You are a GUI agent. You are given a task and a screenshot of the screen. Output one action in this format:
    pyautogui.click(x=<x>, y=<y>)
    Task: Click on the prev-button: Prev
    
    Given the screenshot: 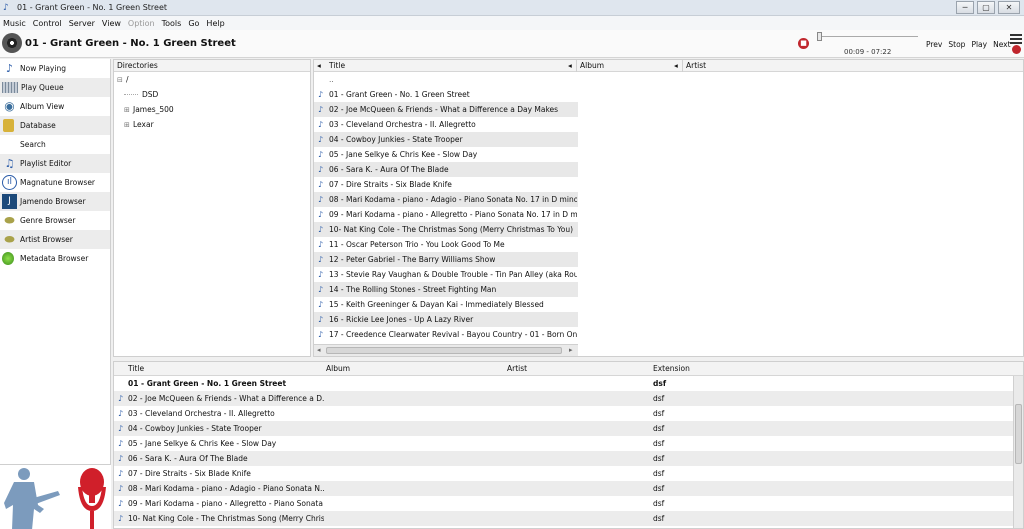 What is the action you would take?
    pyautogui.click(x=934, y=44)
    